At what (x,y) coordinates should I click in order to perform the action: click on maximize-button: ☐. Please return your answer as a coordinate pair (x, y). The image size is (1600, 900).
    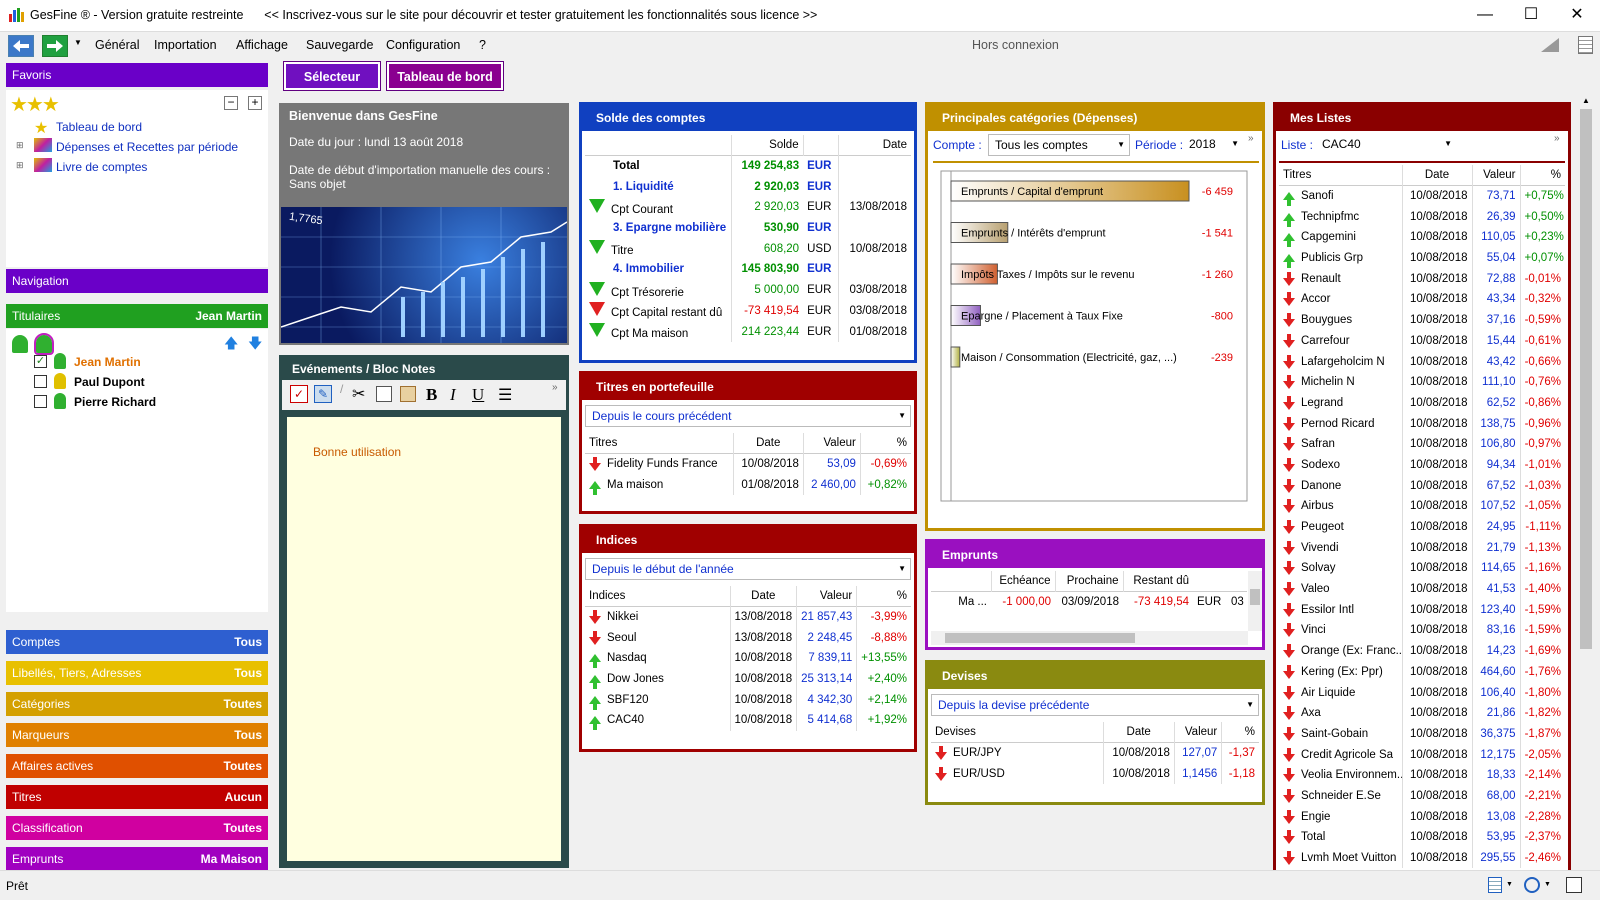
    Looking at the image, I should click on (1531, 16).